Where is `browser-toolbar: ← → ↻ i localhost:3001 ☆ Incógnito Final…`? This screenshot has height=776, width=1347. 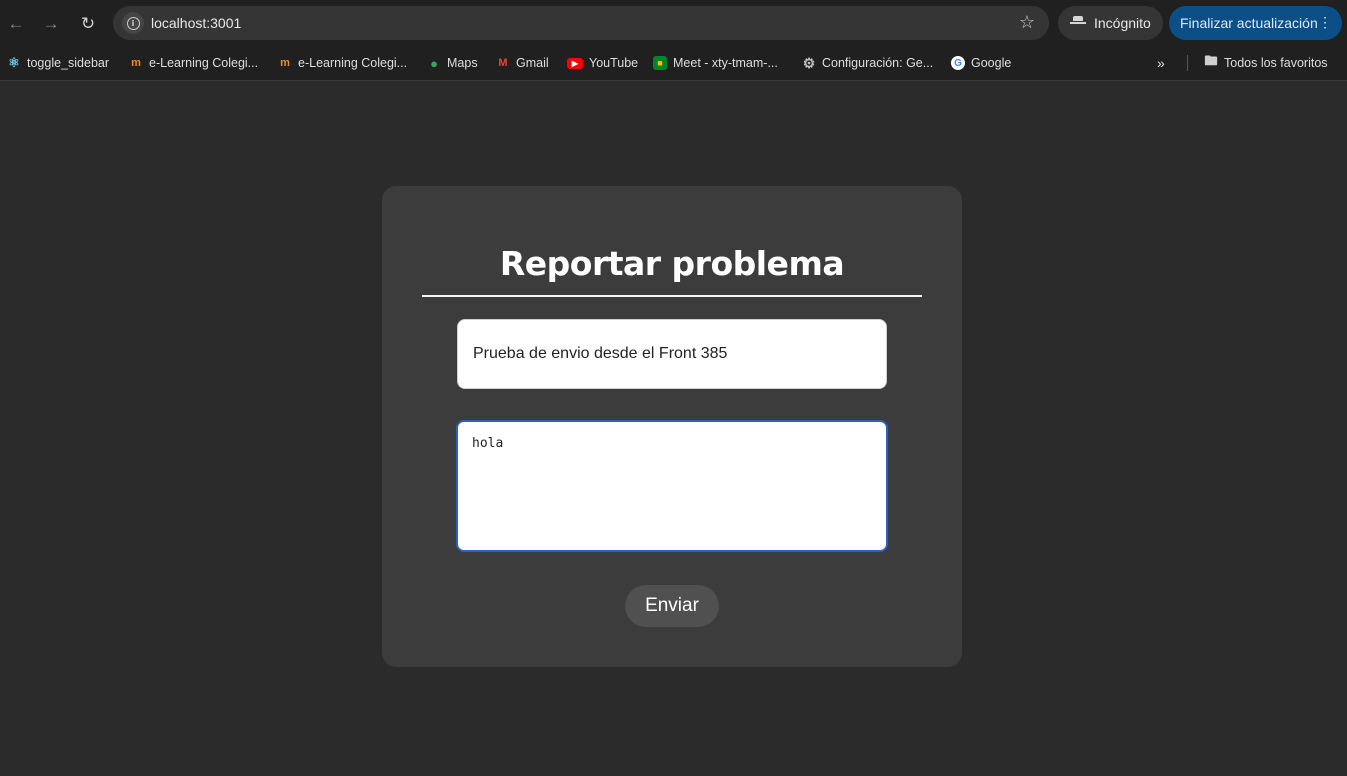 browser-toolbar: ← → ↻ i localhost:3001 ☆ Incógnito Final… is located at coordinates (673, 23).